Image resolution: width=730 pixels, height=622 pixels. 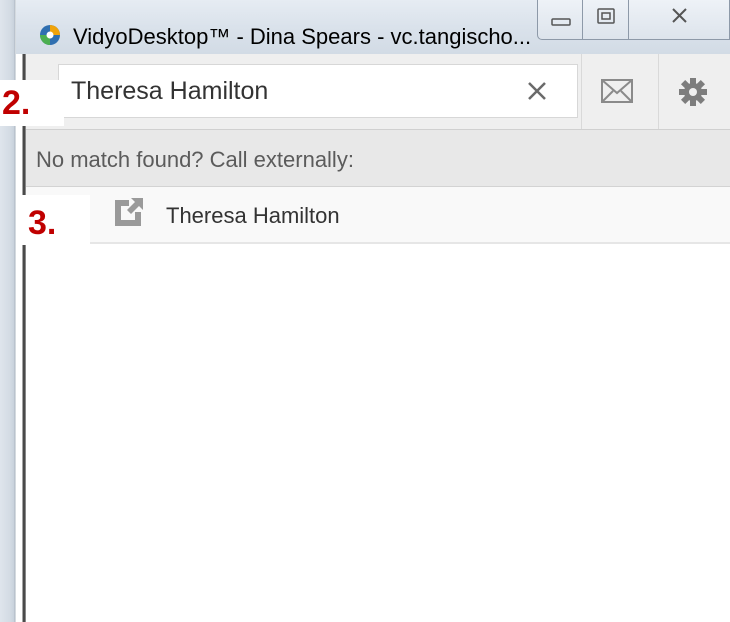 What do you see at coordinates (253, 215) in the screenshot?
I see `result-name: Theresa Hamilton` at bounding box center [253, 215].